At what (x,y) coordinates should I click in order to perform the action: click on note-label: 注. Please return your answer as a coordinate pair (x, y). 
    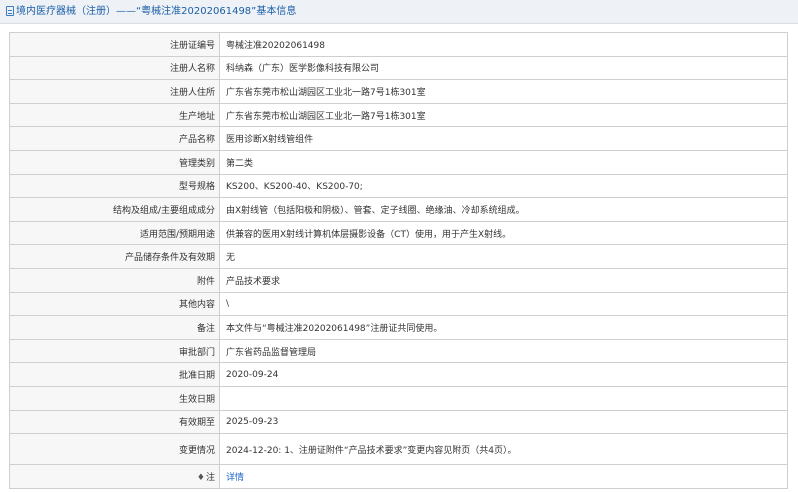
    Looking at the image, I should click on (210, 477).